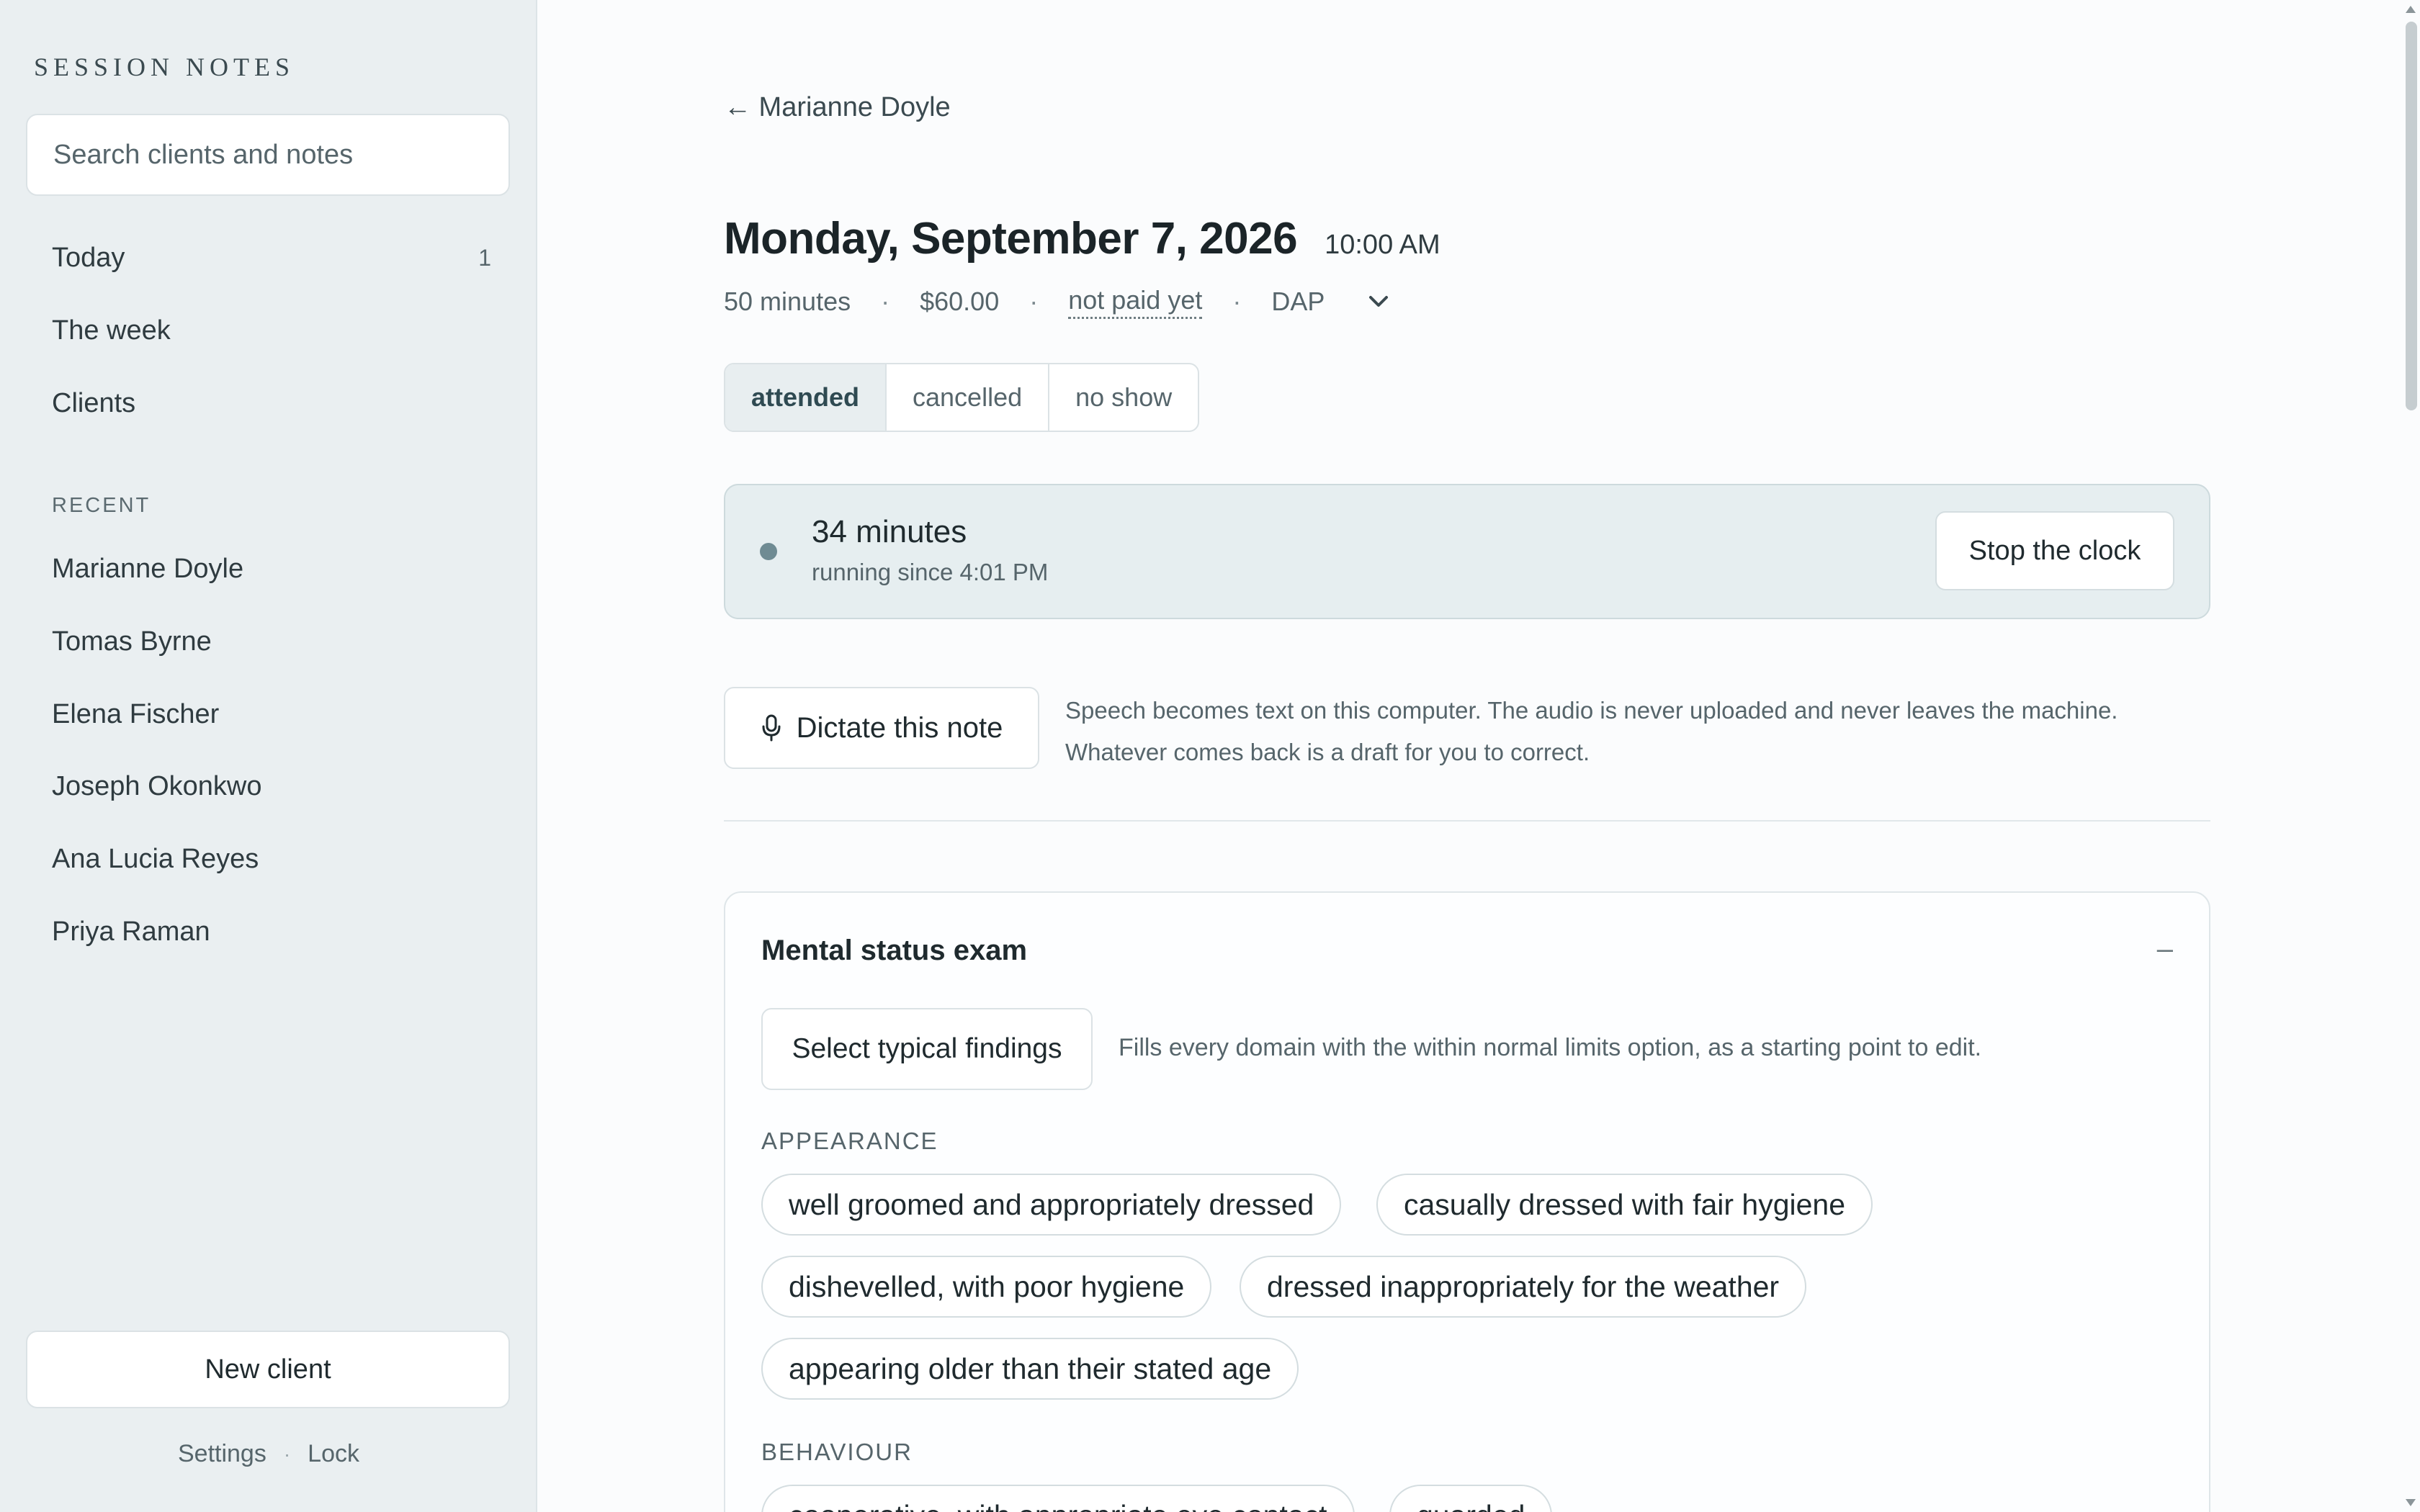 The width and height of the screenshot is (2420, 1512). Describe the element at coordinates (271, 931) in the screenshot. I see `recent-client-item: Priya Raman` at that location.